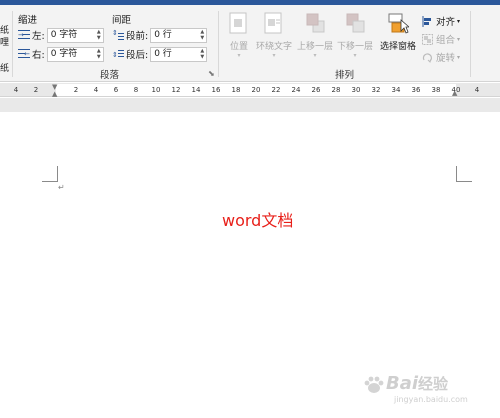 The width and height of the screenshot is (500, 418). I want to click on watermark-url: jingyan.baidu.com, so click(431, 399).